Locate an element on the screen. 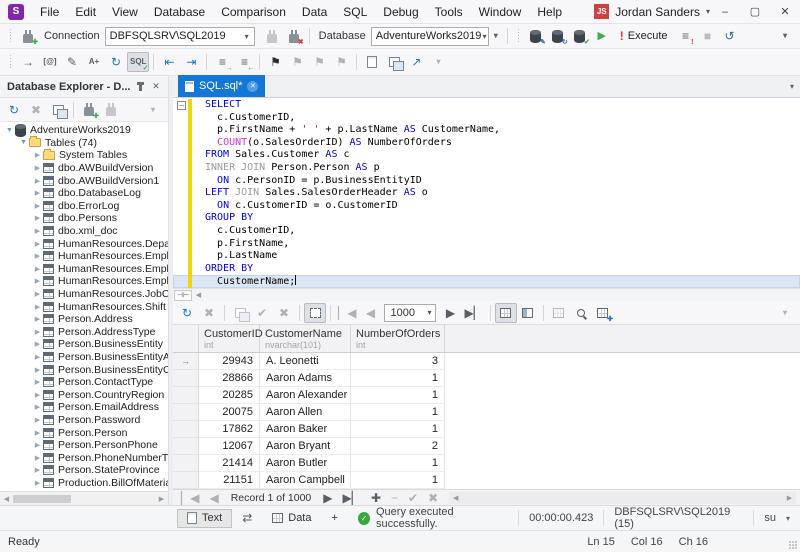  code-line: ON c.PersonID = p.BusinessEntityID is located at coordinates (486, 181).